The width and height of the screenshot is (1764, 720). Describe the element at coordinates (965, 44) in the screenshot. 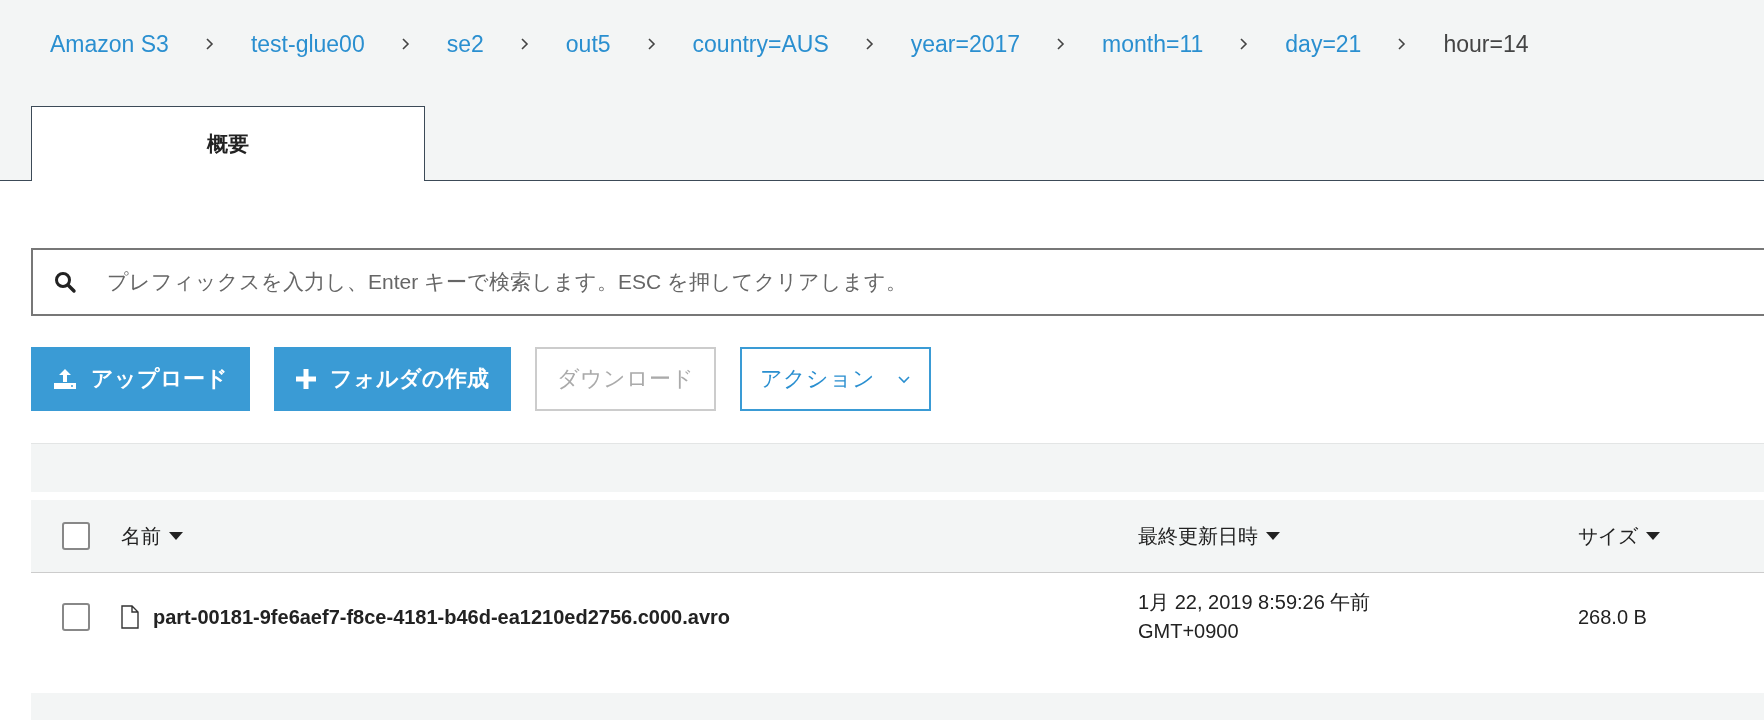

I see `breadcrumb-link: year=2017` at that location.